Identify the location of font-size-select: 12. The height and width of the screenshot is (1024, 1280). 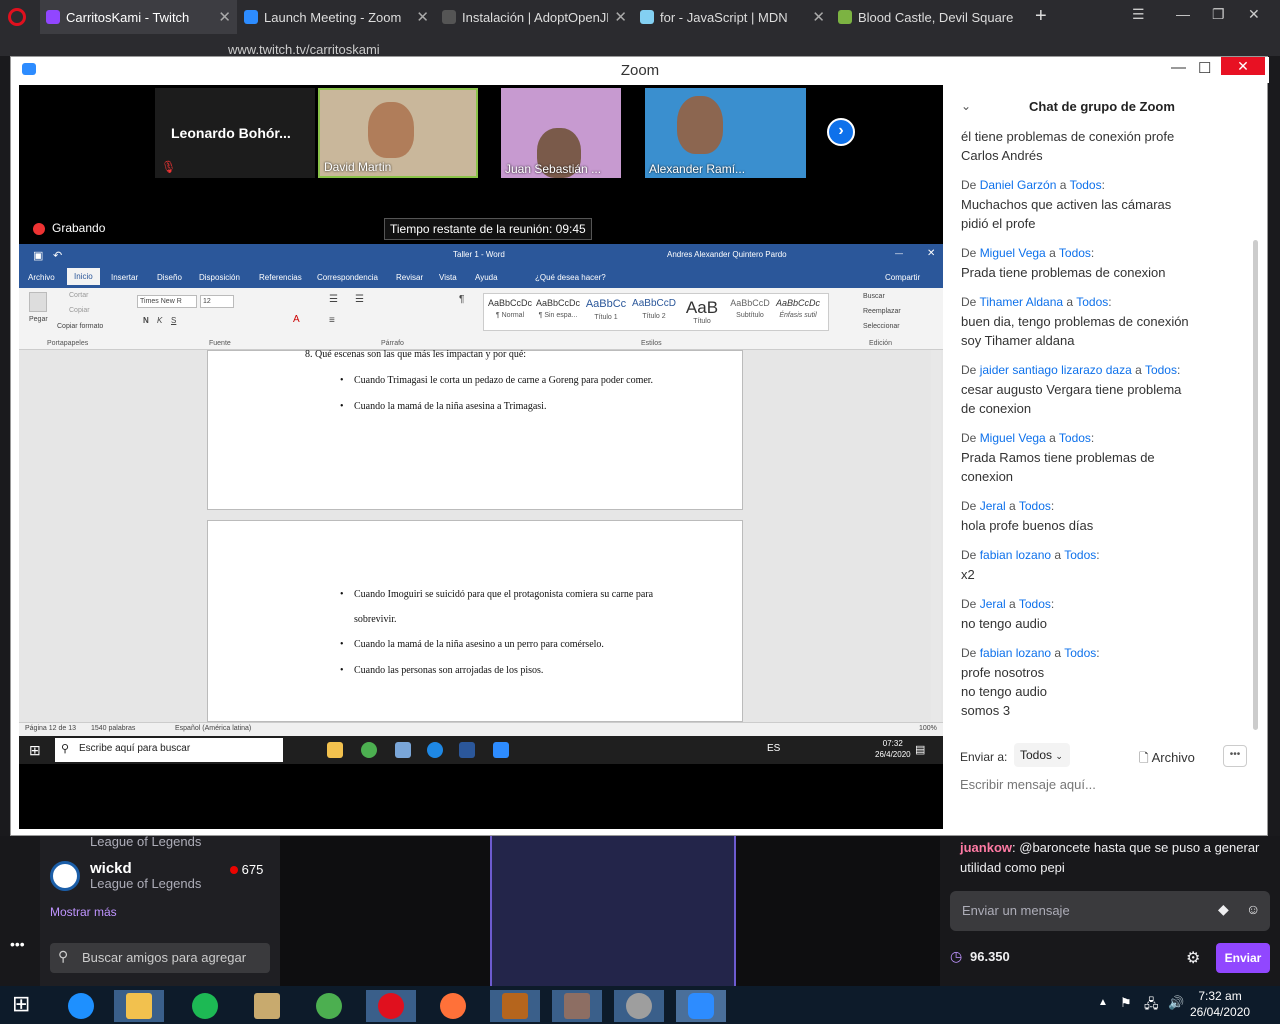
(217, 301).